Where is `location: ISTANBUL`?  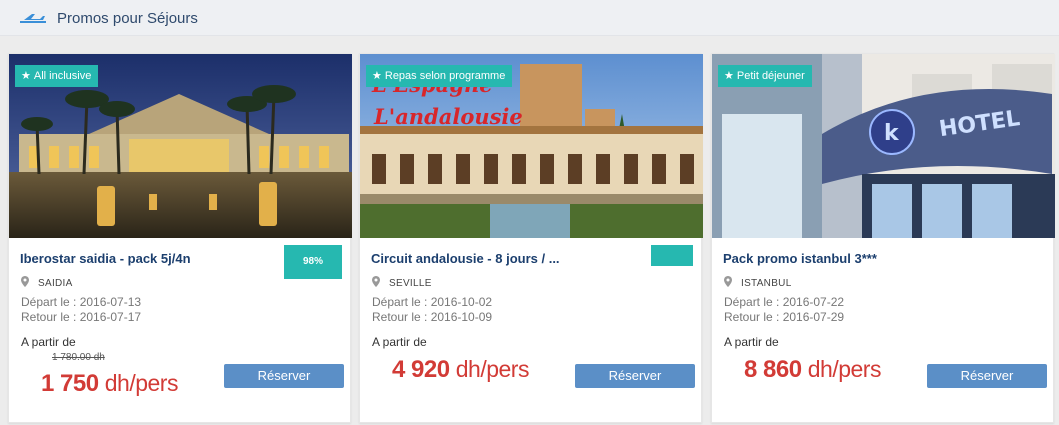
location: ISTANBUL is located at coordinates (758, 282).